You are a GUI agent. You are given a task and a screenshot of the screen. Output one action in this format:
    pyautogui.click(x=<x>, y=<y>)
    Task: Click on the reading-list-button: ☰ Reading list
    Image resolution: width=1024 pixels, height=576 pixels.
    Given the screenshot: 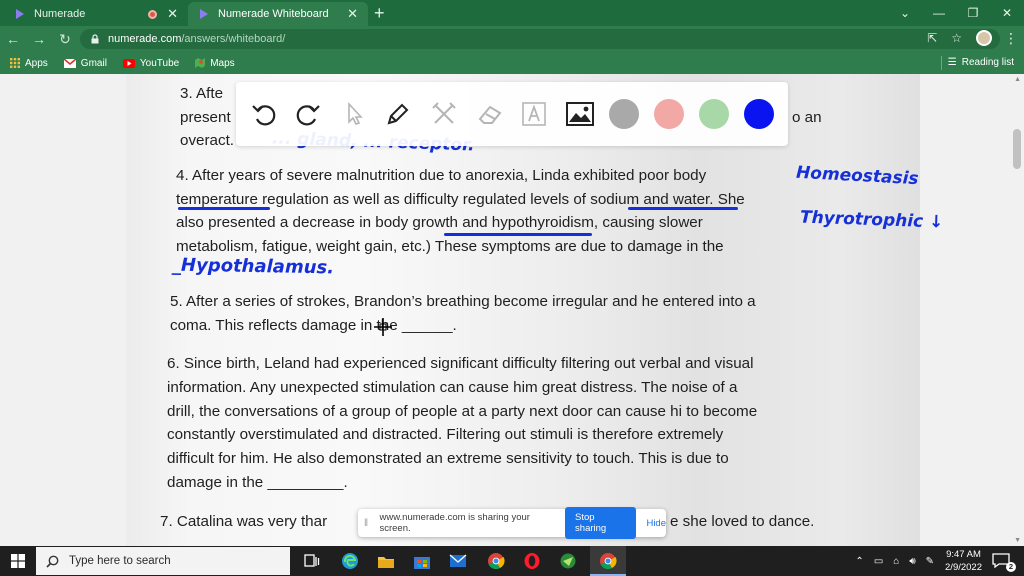 What is the action you would take?
    pyautogui.click(x=981, y=62)
    